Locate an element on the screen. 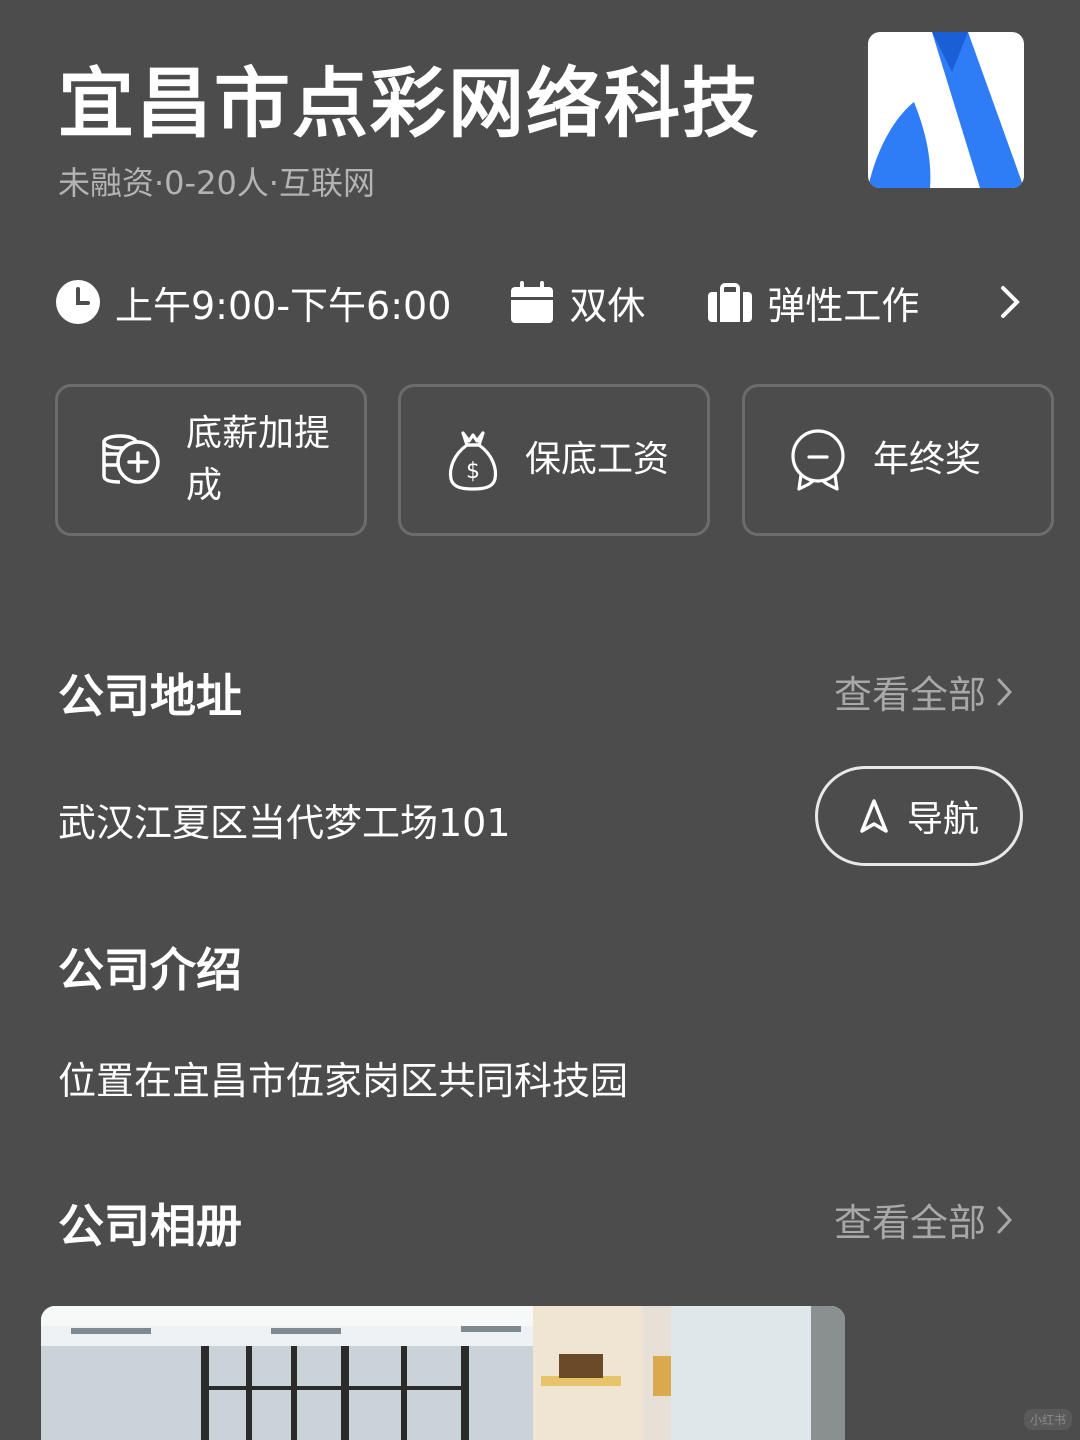  navigate-label: 导航 is located at coordinates (942, 819).